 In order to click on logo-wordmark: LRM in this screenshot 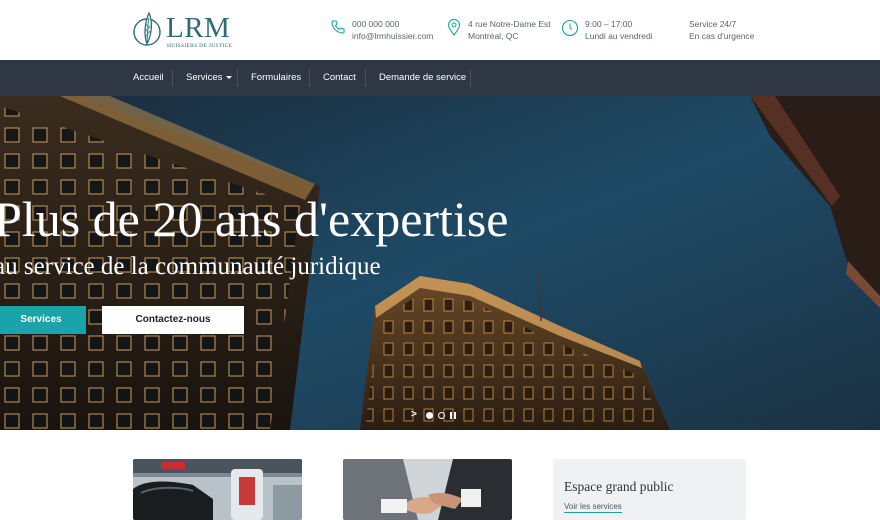, I will do `click(198, 28)`.